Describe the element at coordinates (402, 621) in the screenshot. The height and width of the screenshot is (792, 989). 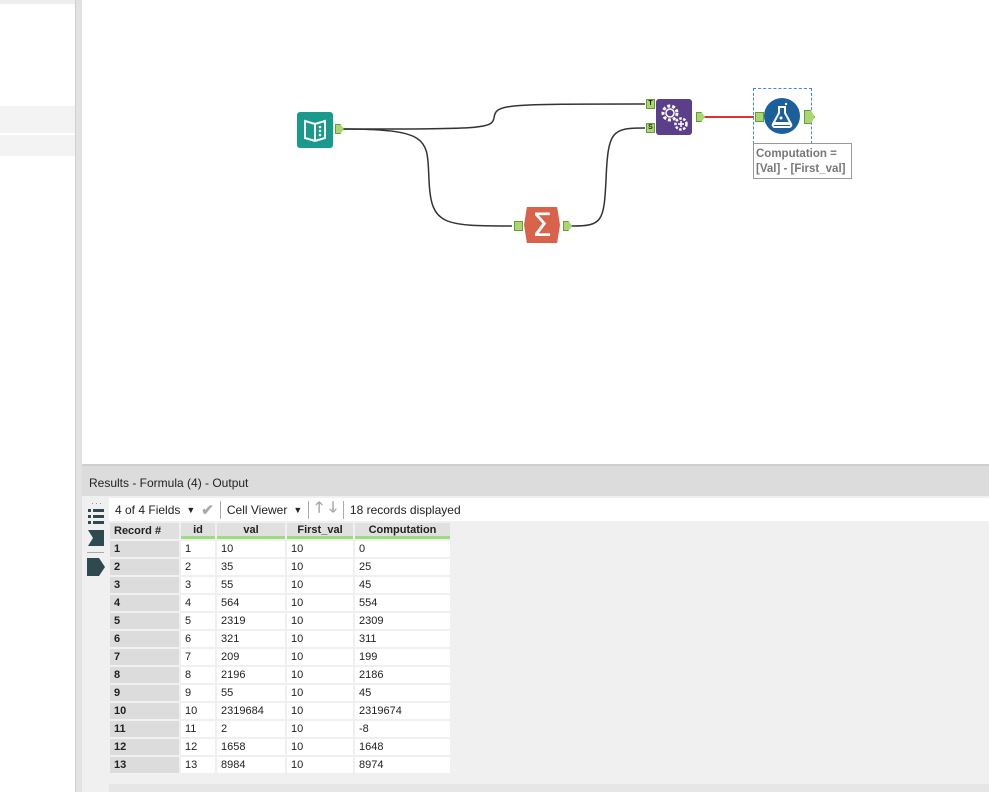
I see `table-cell: 2309` at that location.